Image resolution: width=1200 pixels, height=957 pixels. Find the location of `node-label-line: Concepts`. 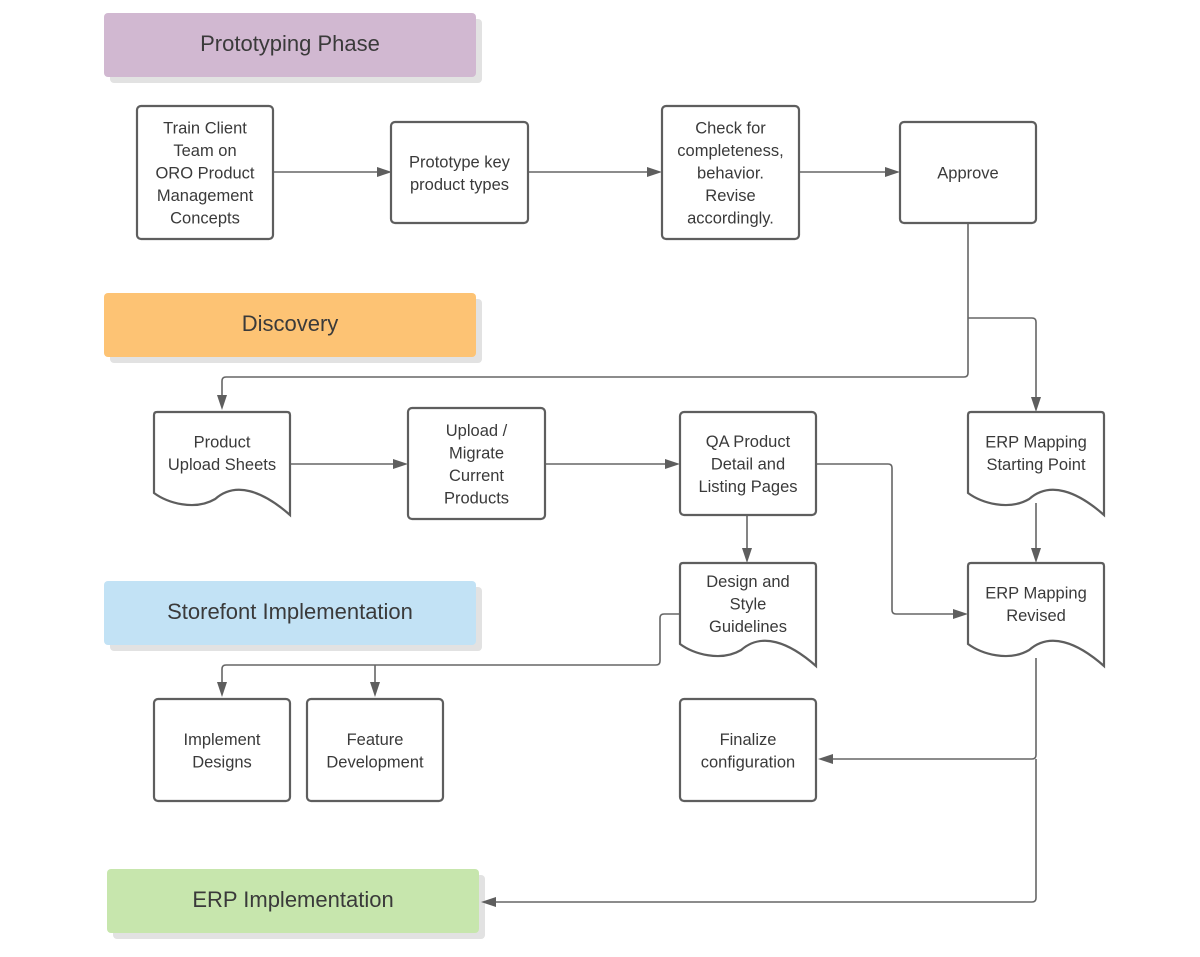

node-label-line: Concepts is located at coordinates (205, 219).